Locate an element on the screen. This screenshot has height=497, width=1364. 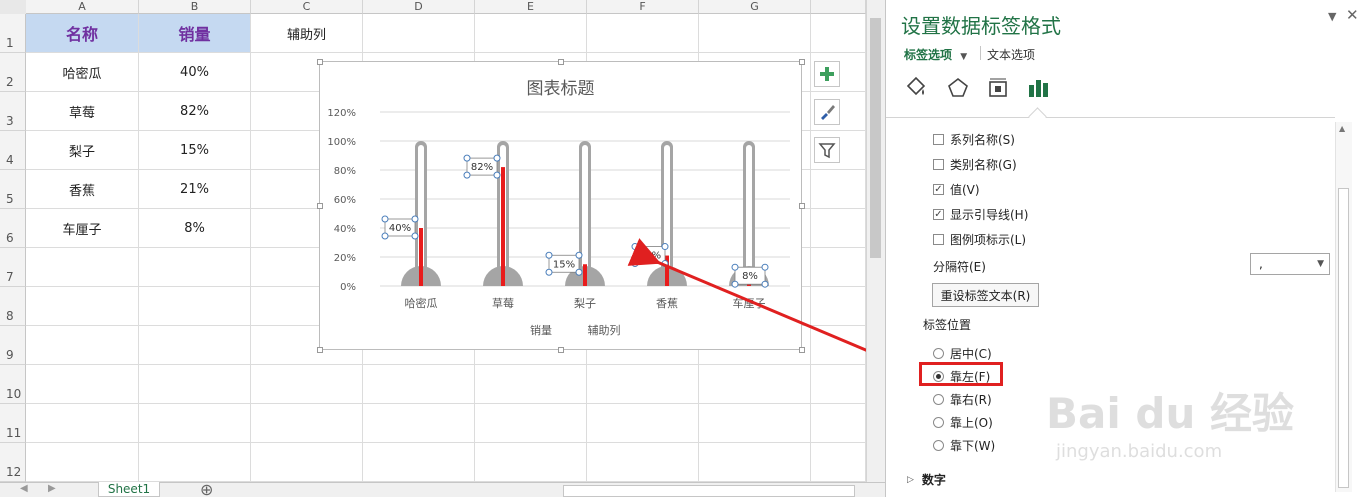
legend-entry-helper: 辅助列 is located at coordinates (604, 330).